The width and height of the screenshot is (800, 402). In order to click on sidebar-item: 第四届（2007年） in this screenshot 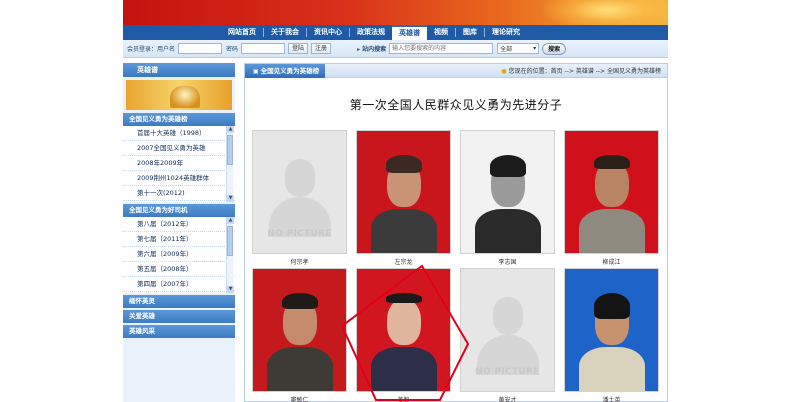, I will do `click(179, 284)`.